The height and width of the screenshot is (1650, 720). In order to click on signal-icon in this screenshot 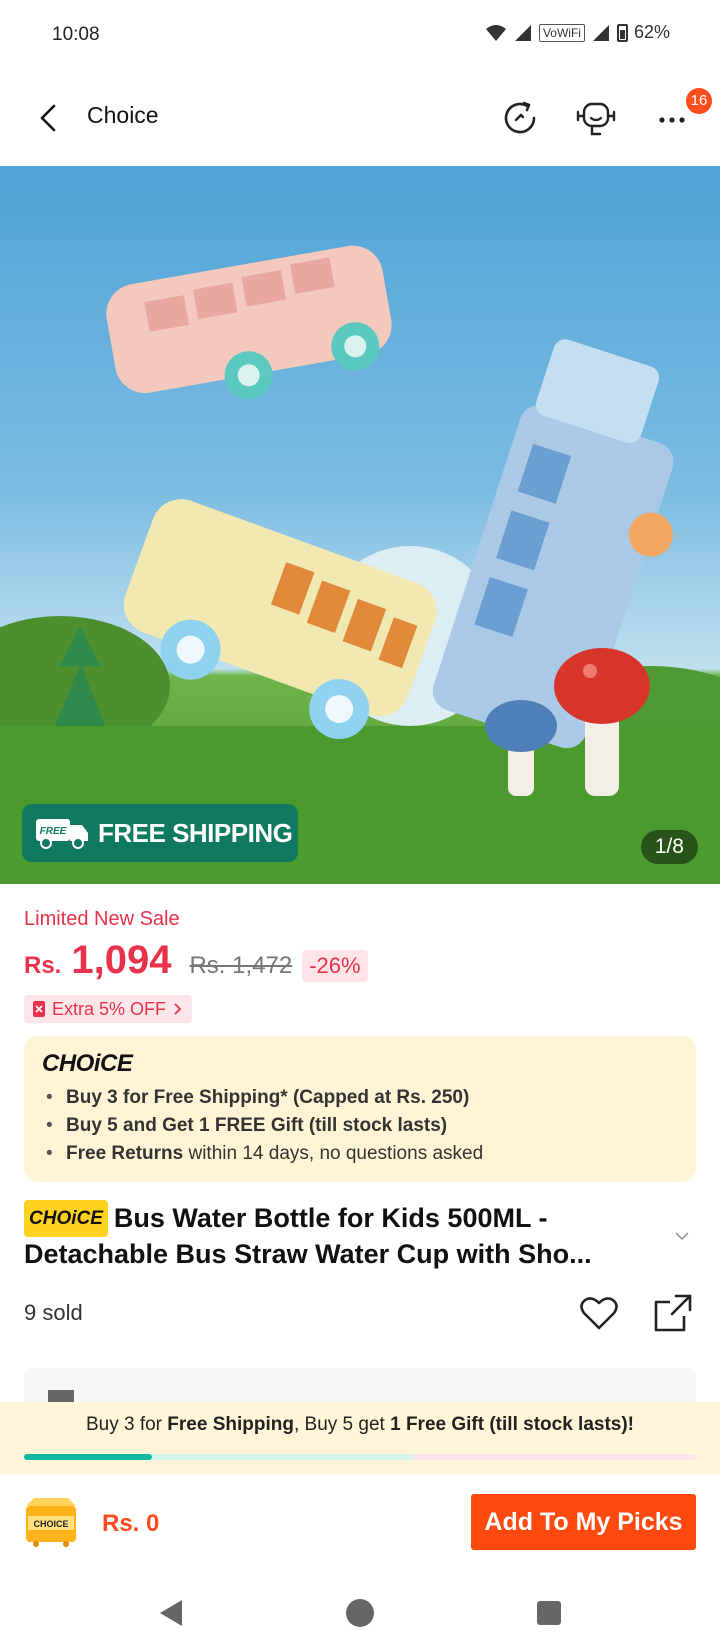, I will do `click(522, 32)`.